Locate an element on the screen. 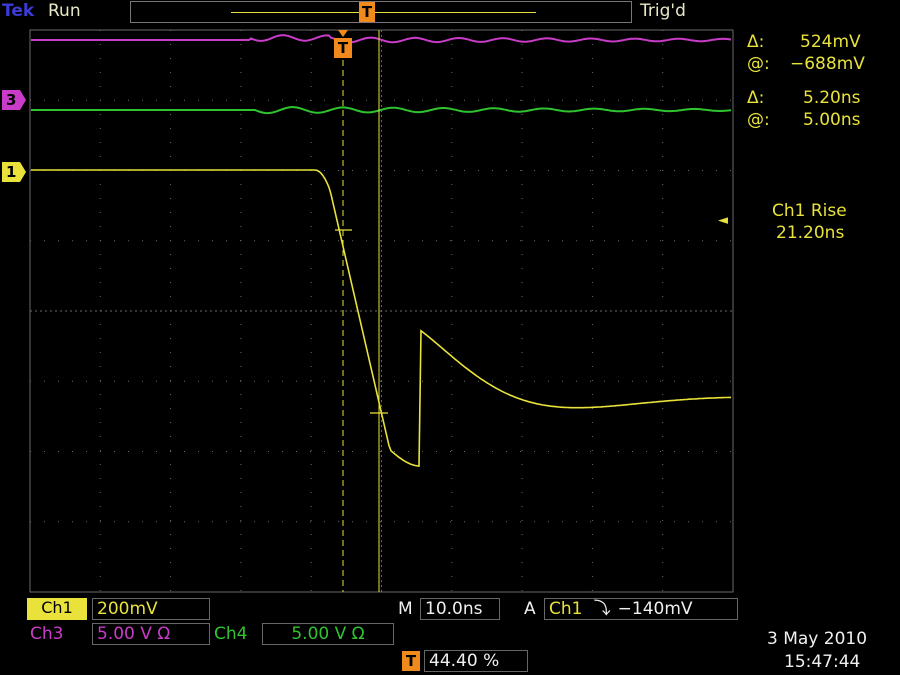 This screenshot has height=675, width=900. t-at-value: 5.00ns is located at coordinates (832, 120).